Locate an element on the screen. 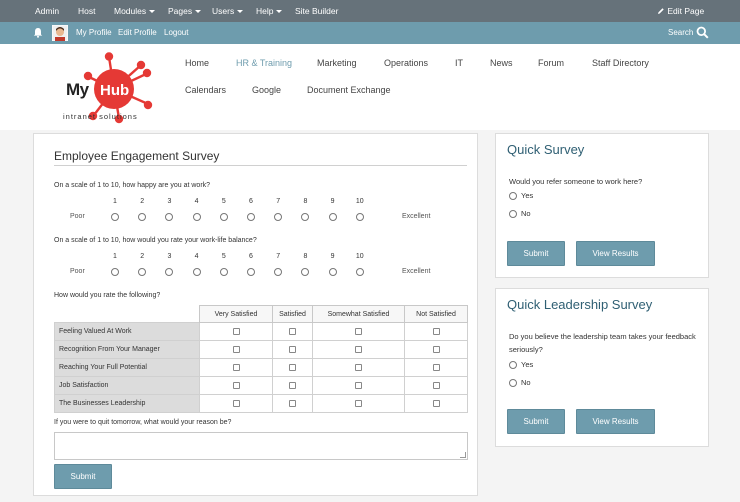  admin-menu-admin: Admin is located at coordinates (47, 11).